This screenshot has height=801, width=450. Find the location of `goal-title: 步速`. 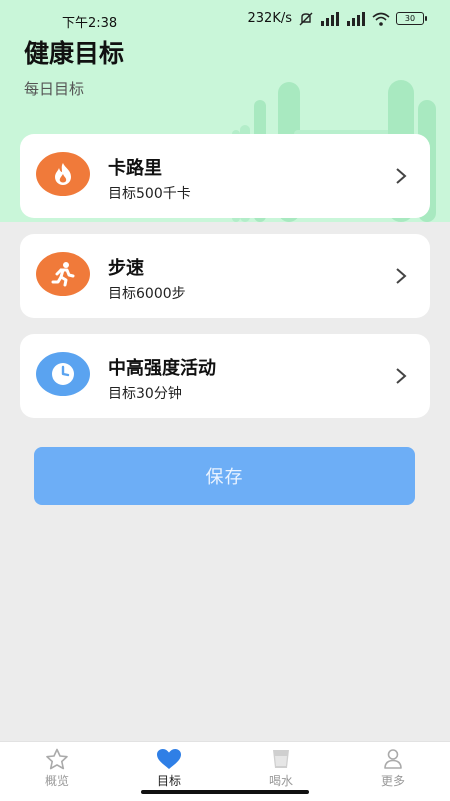

goal-title: 步速 is located at coordinates (126, 268).